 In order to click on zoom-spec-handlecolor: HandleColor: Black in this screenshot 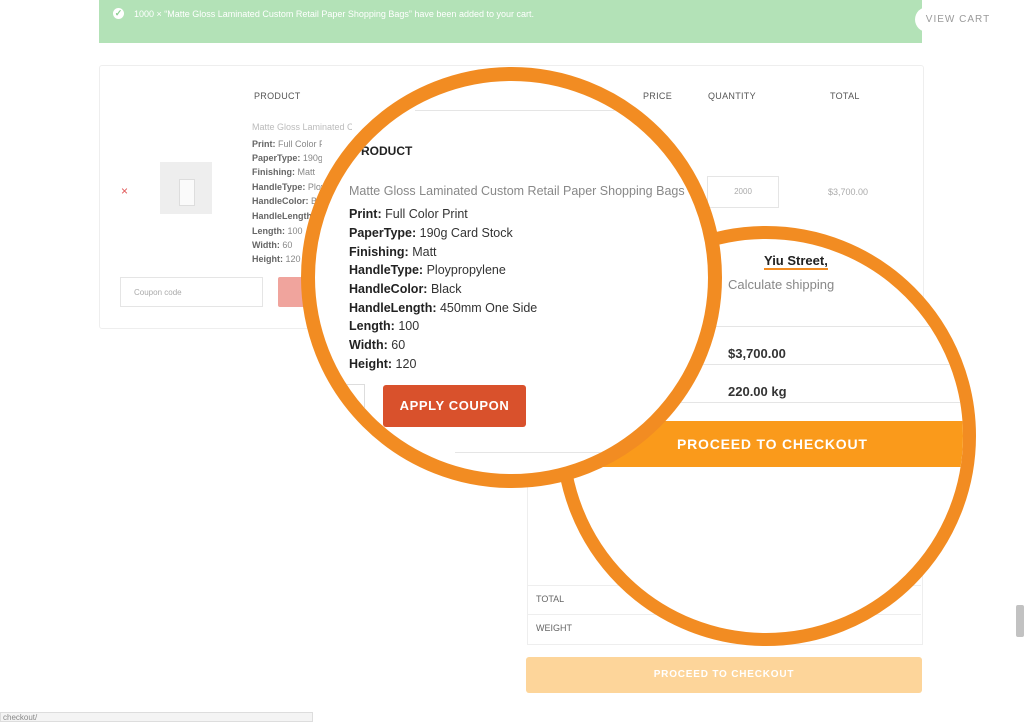, I will do `click(405, 289)`.